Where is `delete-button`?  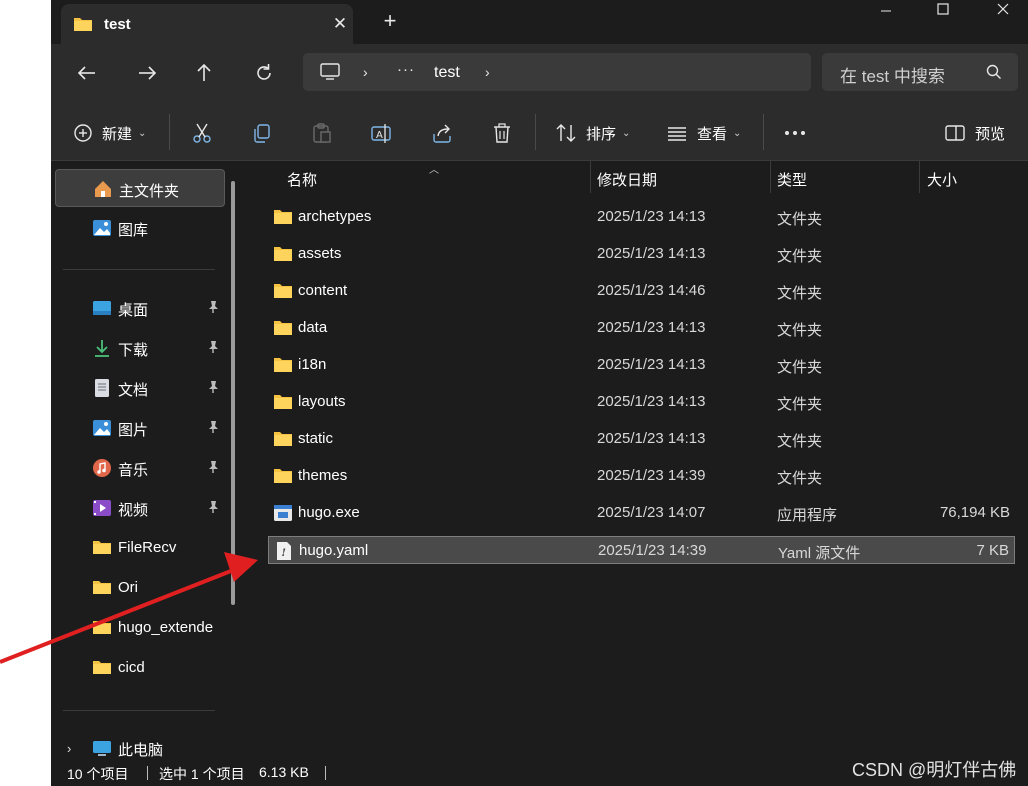
delete-button is located at coordinates (502, 133).